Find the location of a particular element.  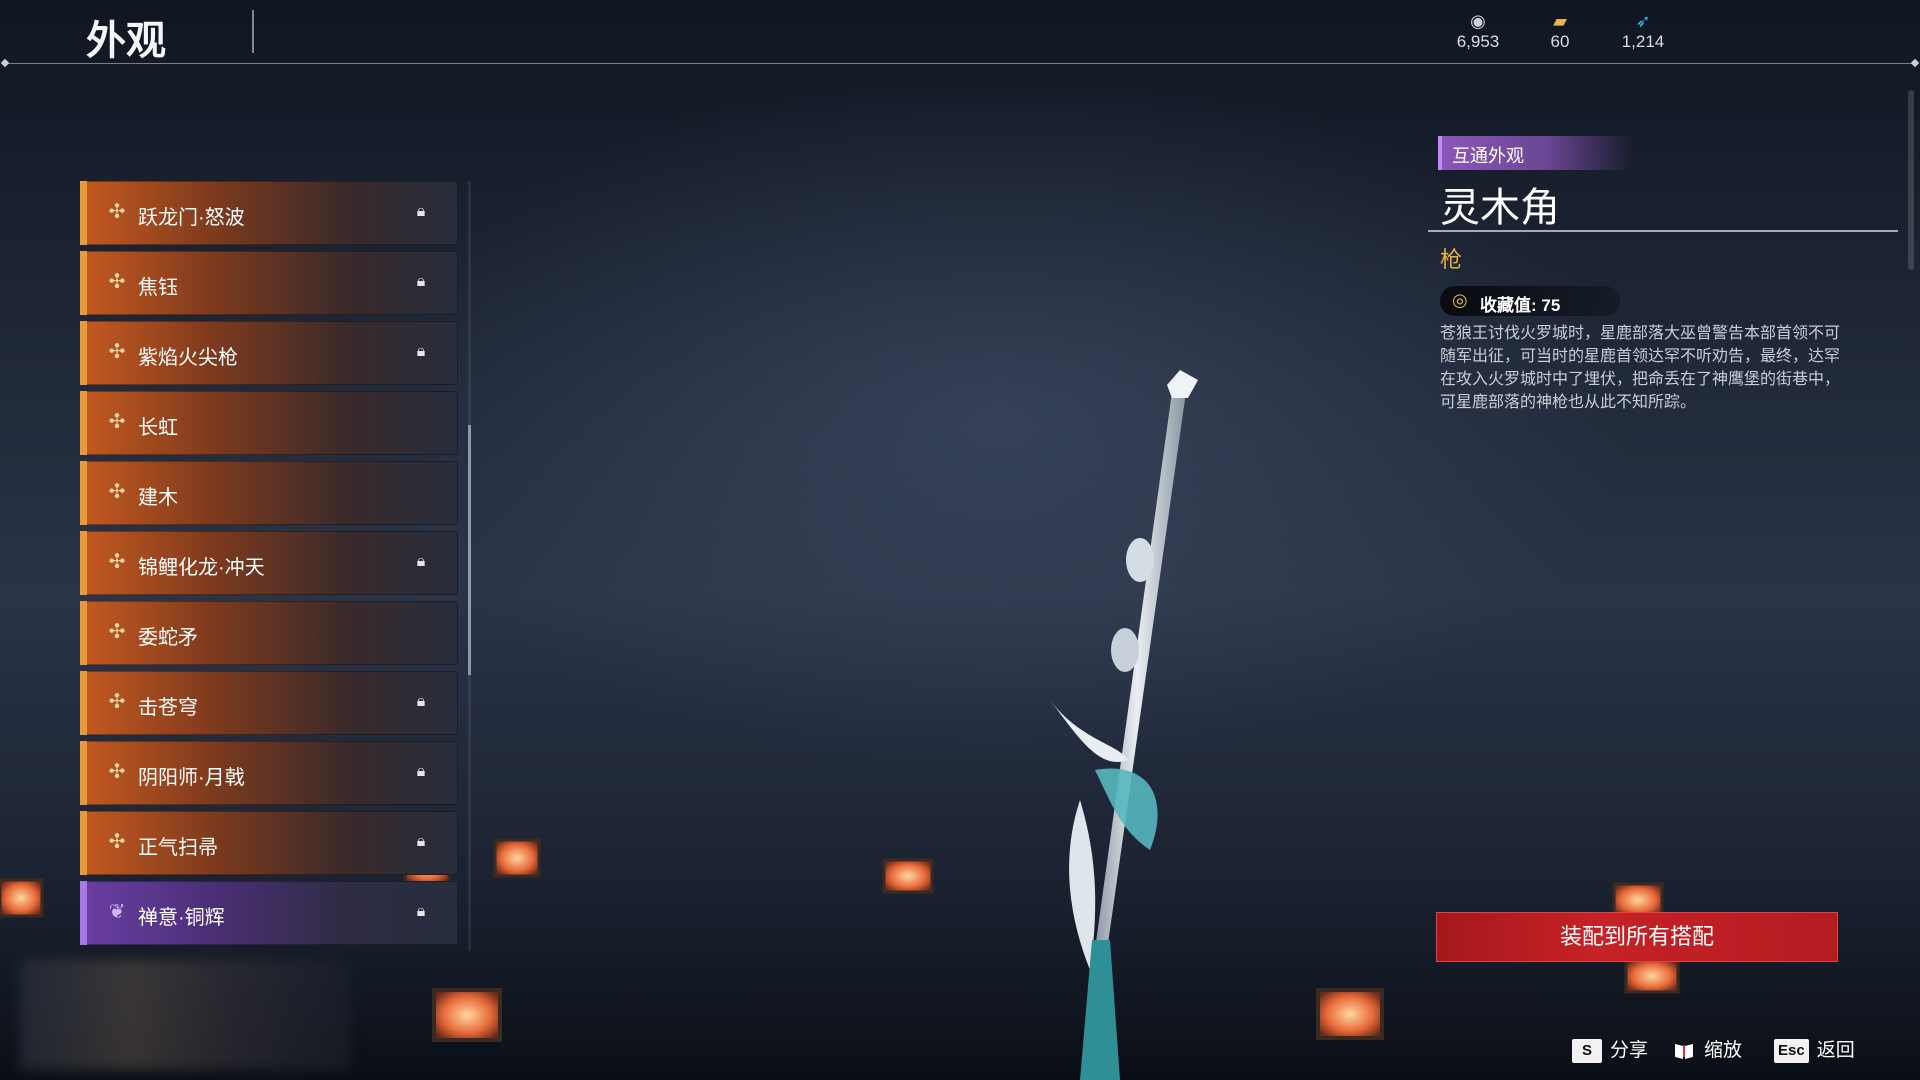

back-hint: Esc 返回 is located at coordinates (1814, 1051).